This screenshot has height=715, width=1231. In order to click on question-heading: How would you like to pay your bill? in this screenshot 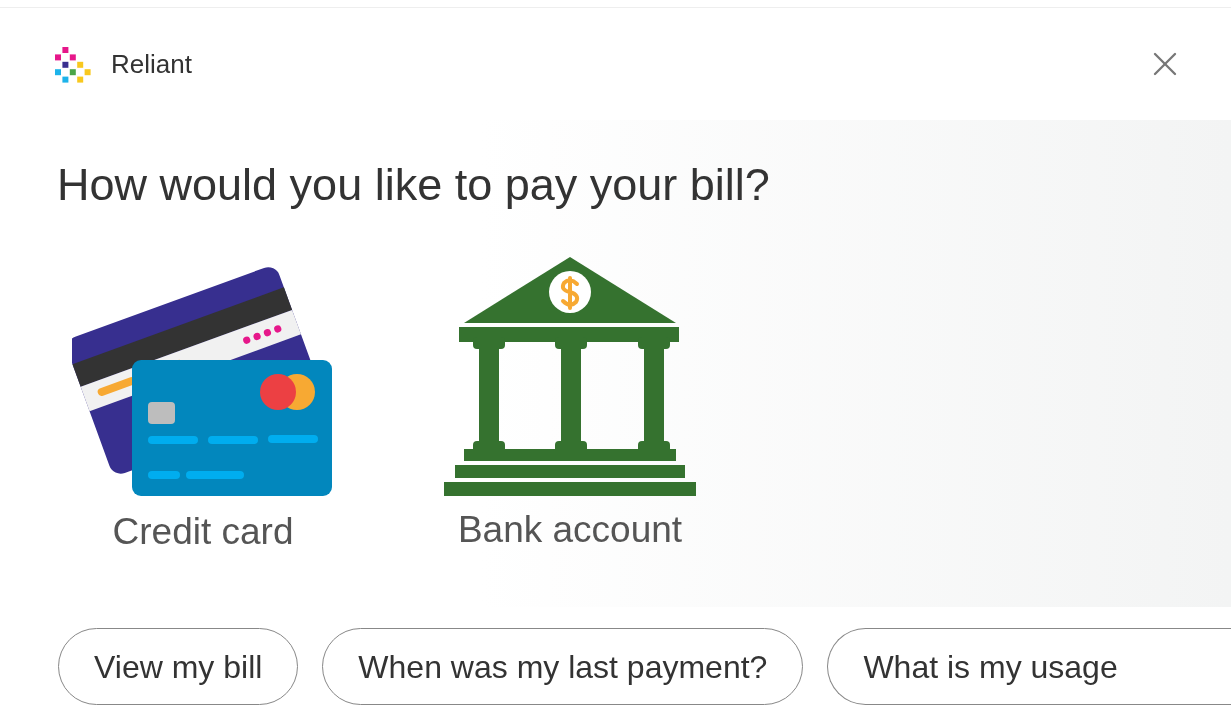, I will do `click(414, 184)`.